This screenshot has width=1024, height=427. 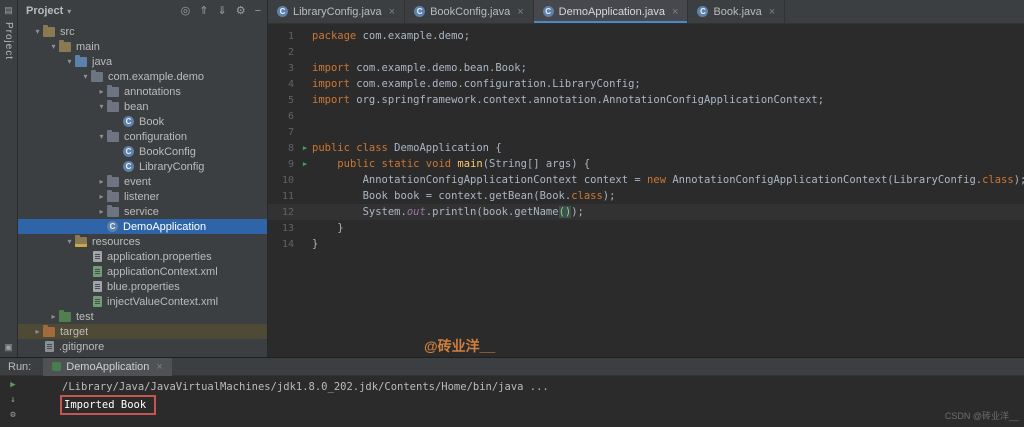 I want to click on tree-item-label: applicationContext.xml, so click(x=162, y=271).